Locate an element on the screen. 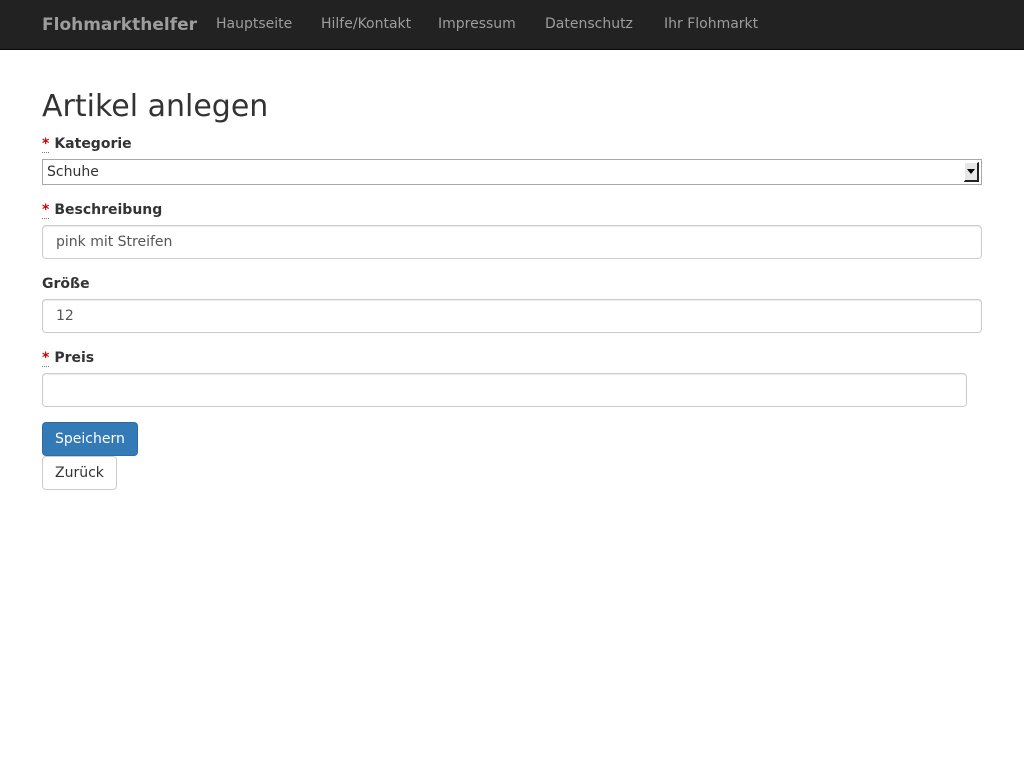  nav-link-ihr-flohmarkt: Ihr Flohmarkt is located at coordinates (711, 24).